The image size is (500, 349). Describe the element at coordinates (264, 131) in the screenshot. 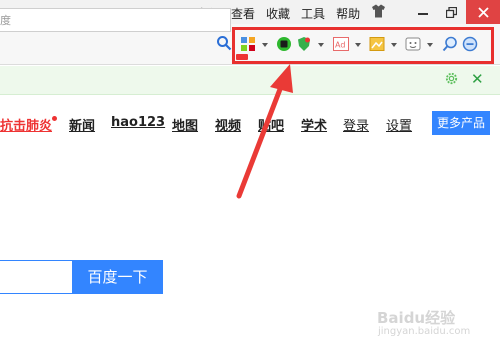

I see `annotation-arrow` at that location.